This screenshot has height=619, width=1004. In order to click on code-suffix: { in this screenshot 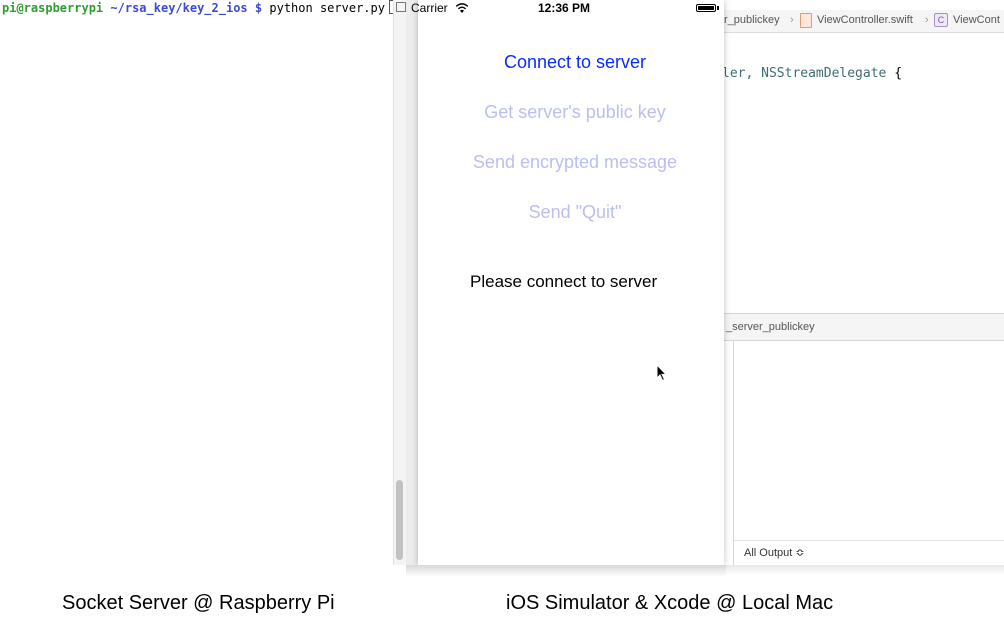, I will do `click(894, 73)`.